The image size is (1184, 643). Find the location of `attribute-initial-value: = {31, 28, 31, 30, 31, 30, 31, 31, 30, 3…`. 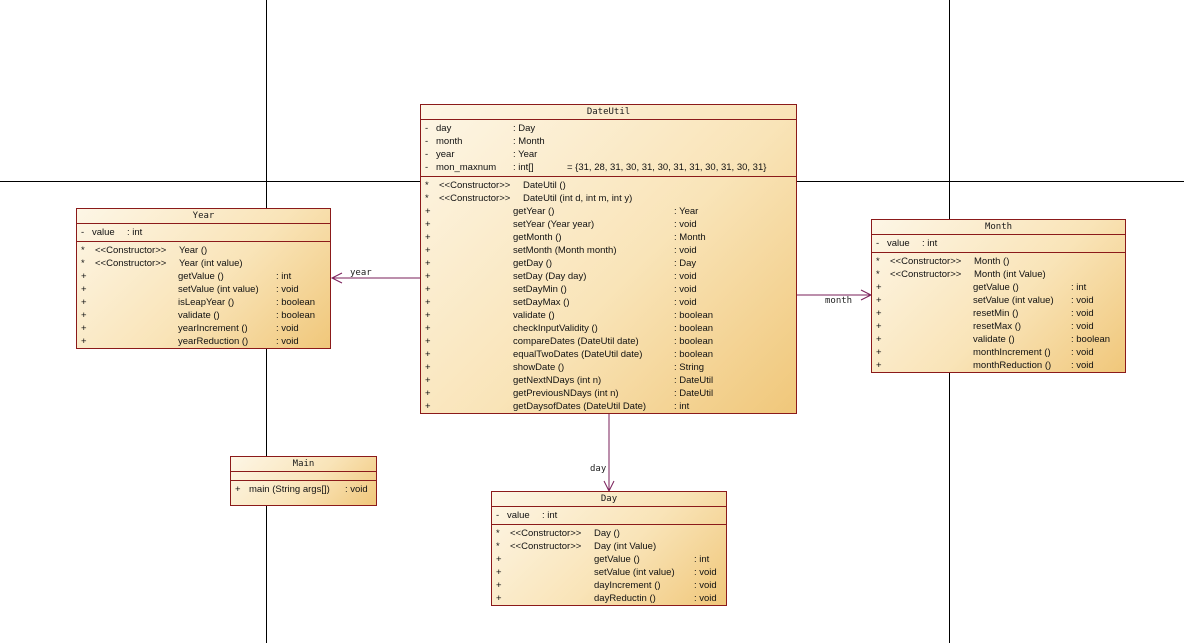

attribute-initial-value: = {31, 28, 31, 30, 31, 30, 31, 31, 30, 3… is located at coordinates (667, 167).